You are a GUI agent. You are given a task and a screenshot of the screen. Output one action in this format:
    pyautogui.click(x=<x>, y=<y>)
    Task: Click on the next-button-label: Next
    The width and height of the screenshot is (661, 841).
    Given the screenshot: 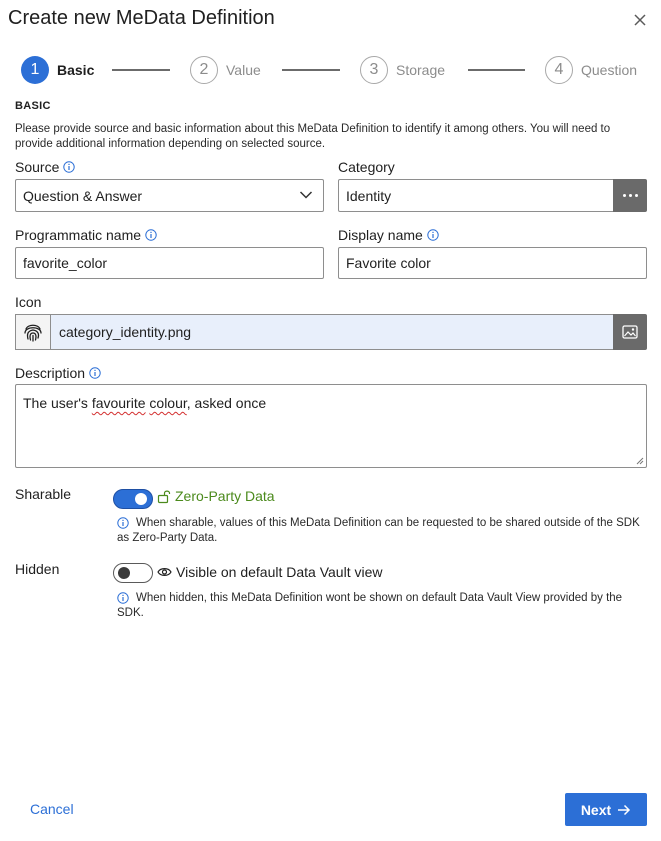 What is the action you would take?
    pyautogui.click(x=596, y=809)
    